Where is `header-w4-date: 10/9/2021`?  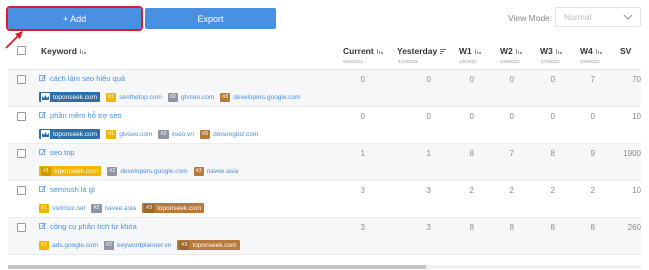 header-w4-date: 10/9/2021 is located at coordinates (590, 61).